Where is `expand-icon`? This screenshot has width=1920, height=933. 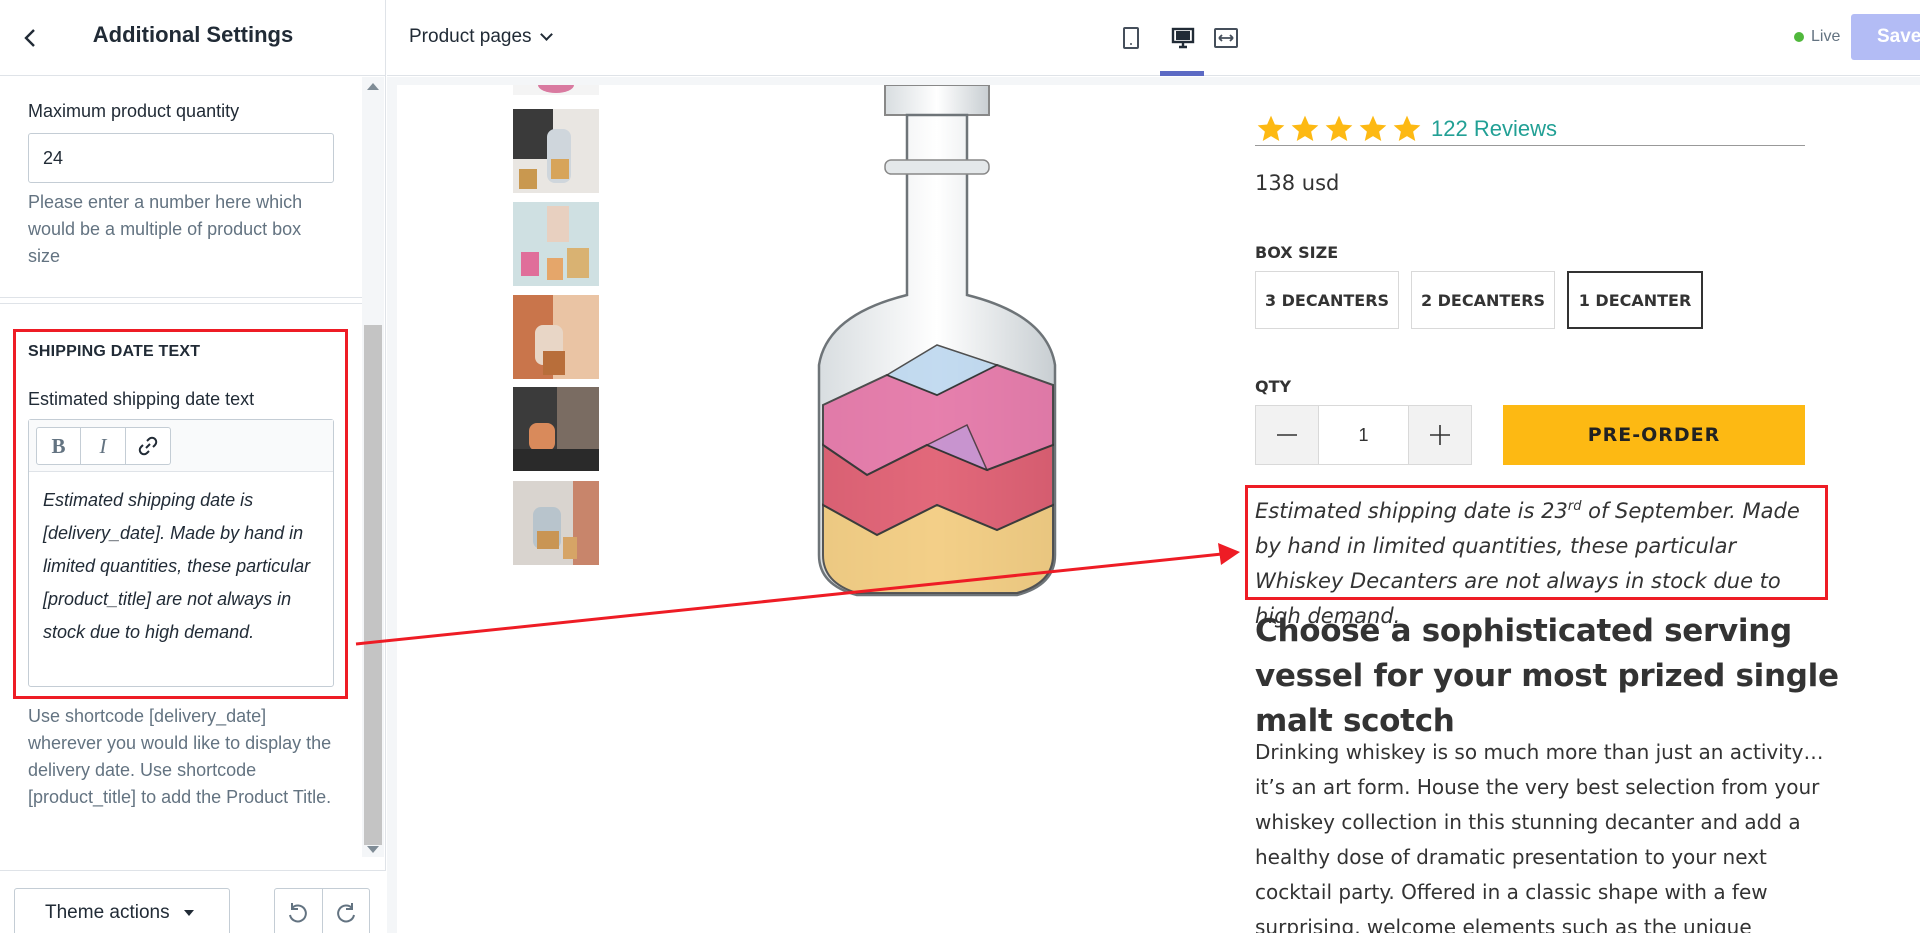
expand-icon is located at coordinates (1226, 38).